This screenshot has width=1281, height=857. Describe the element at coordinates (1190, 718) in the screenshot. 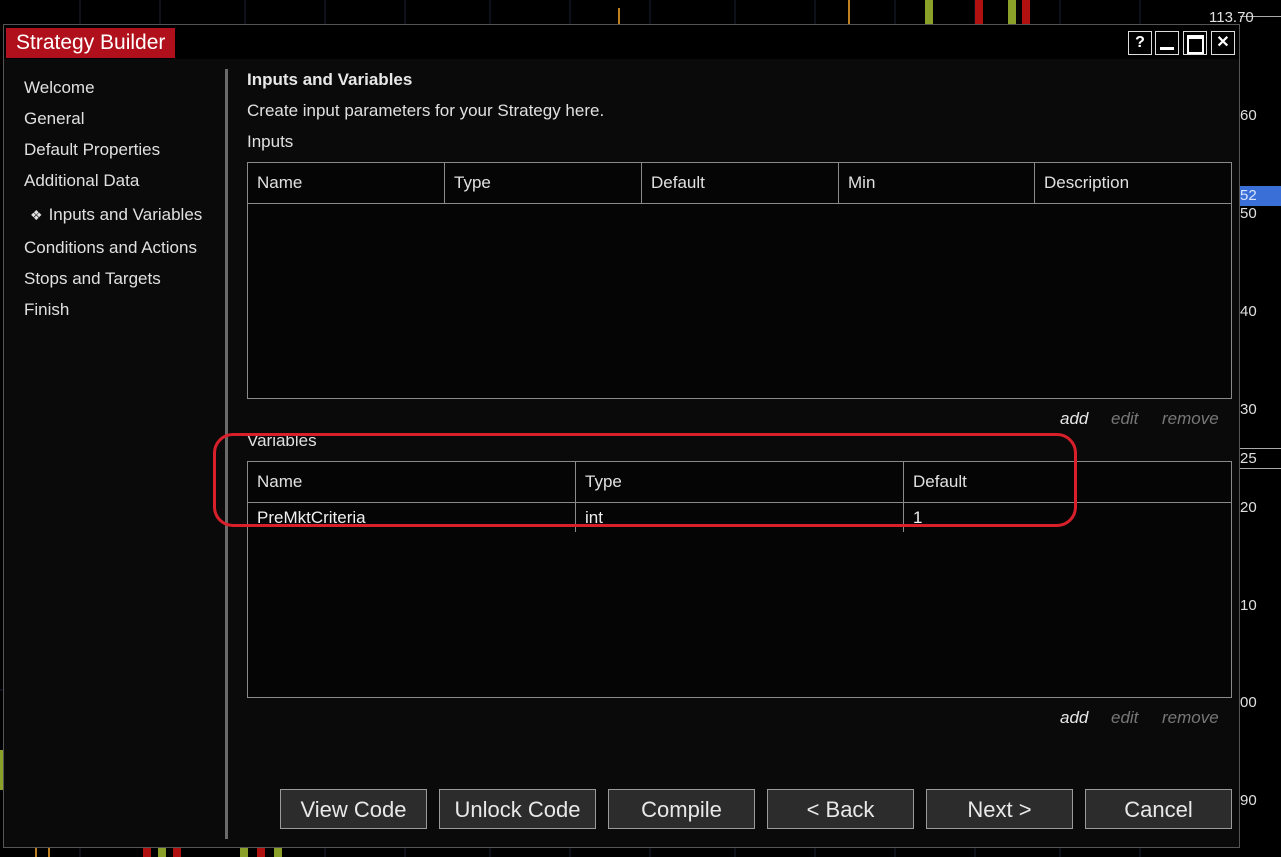

I see `variables-remove-button: remove` at that location.